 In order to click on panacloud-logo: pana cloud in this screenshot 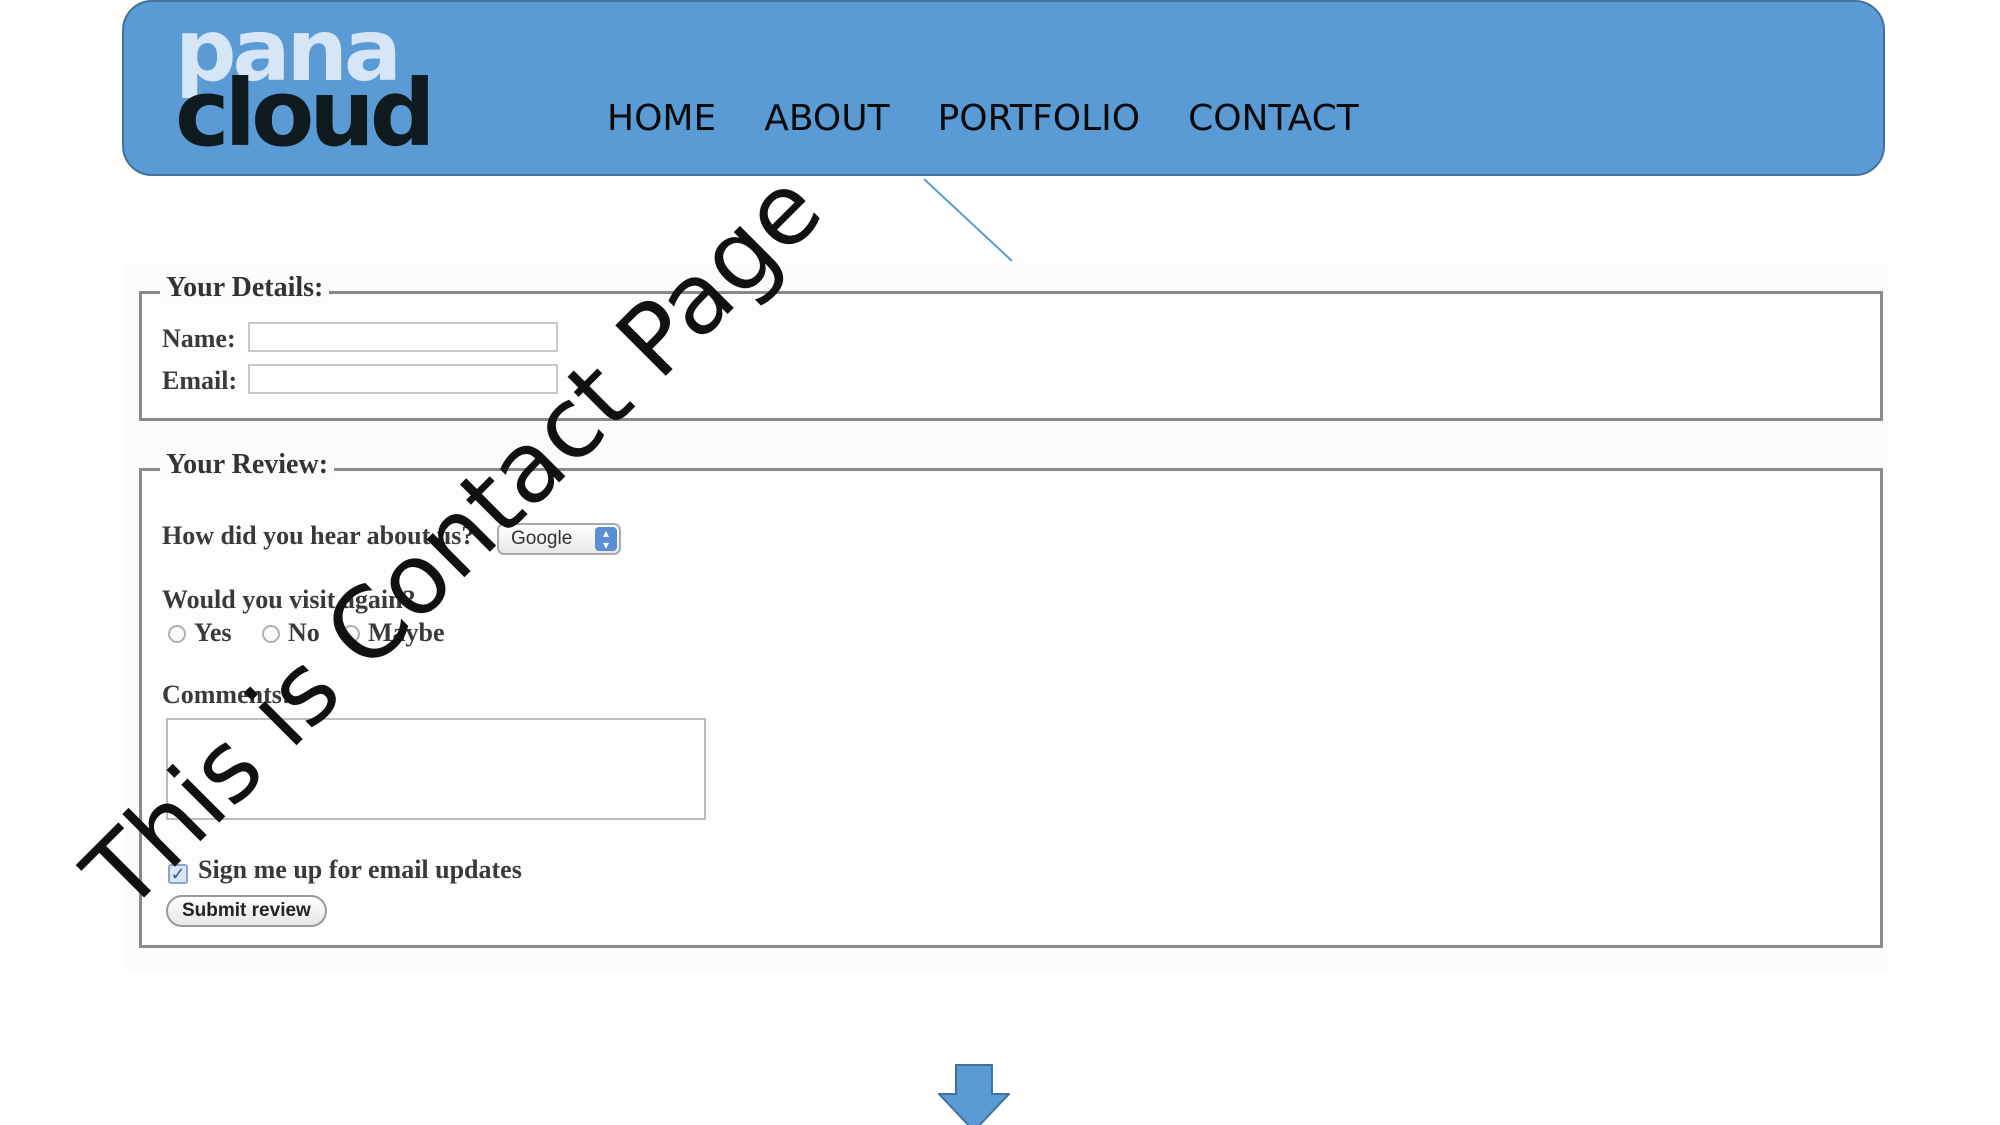, I will do `click(315, 87)`.